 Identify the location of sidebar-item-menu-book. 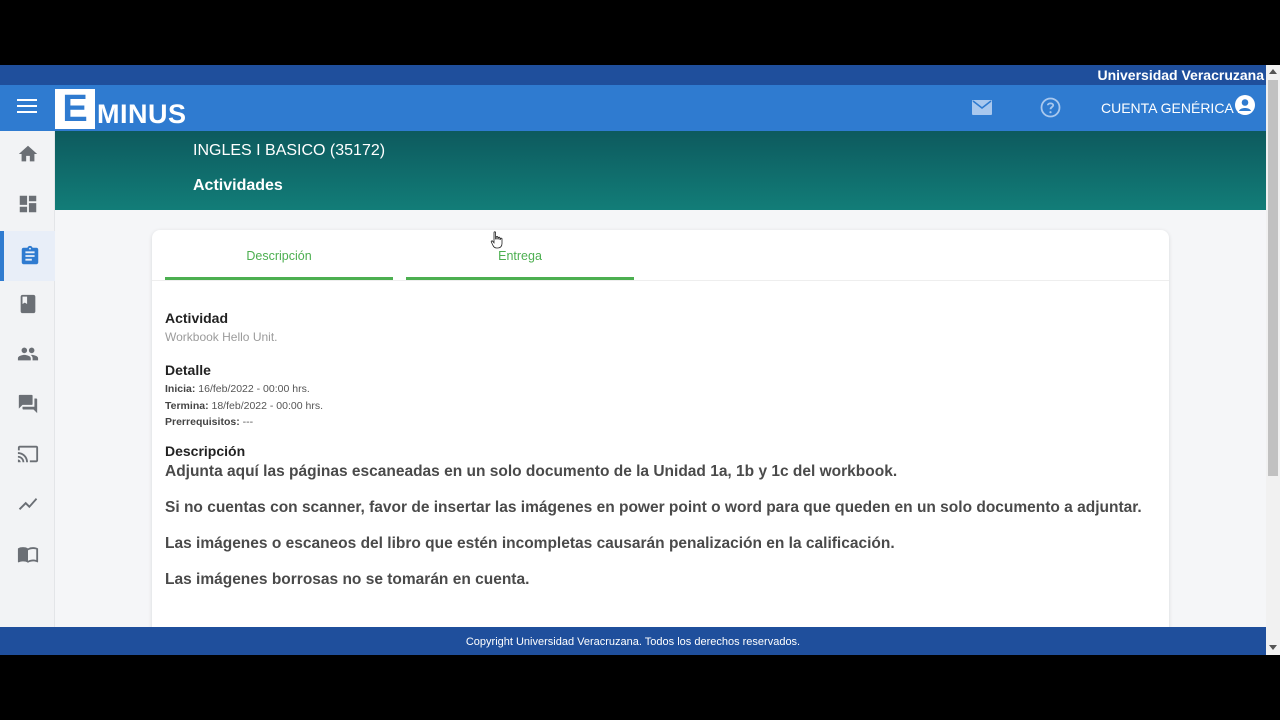
(27, 554).